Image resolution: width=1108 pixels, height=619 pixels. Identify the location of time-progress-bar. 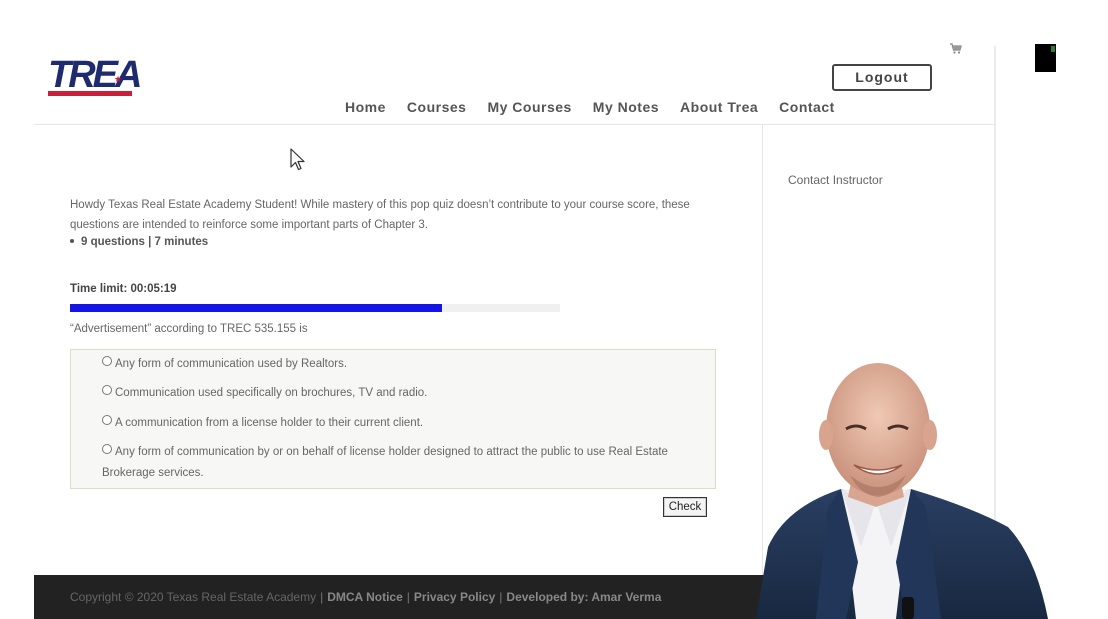
(315, 308).